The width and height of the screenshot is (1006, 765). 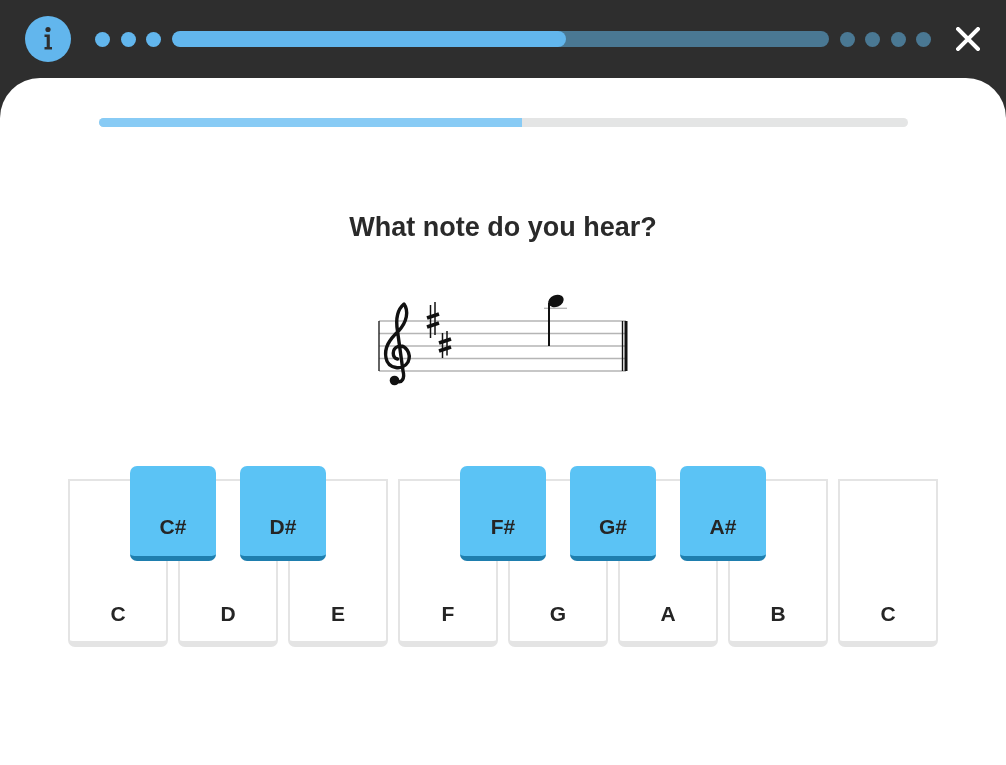 I want to click on piano-key: F, so click(x=448, y=604).